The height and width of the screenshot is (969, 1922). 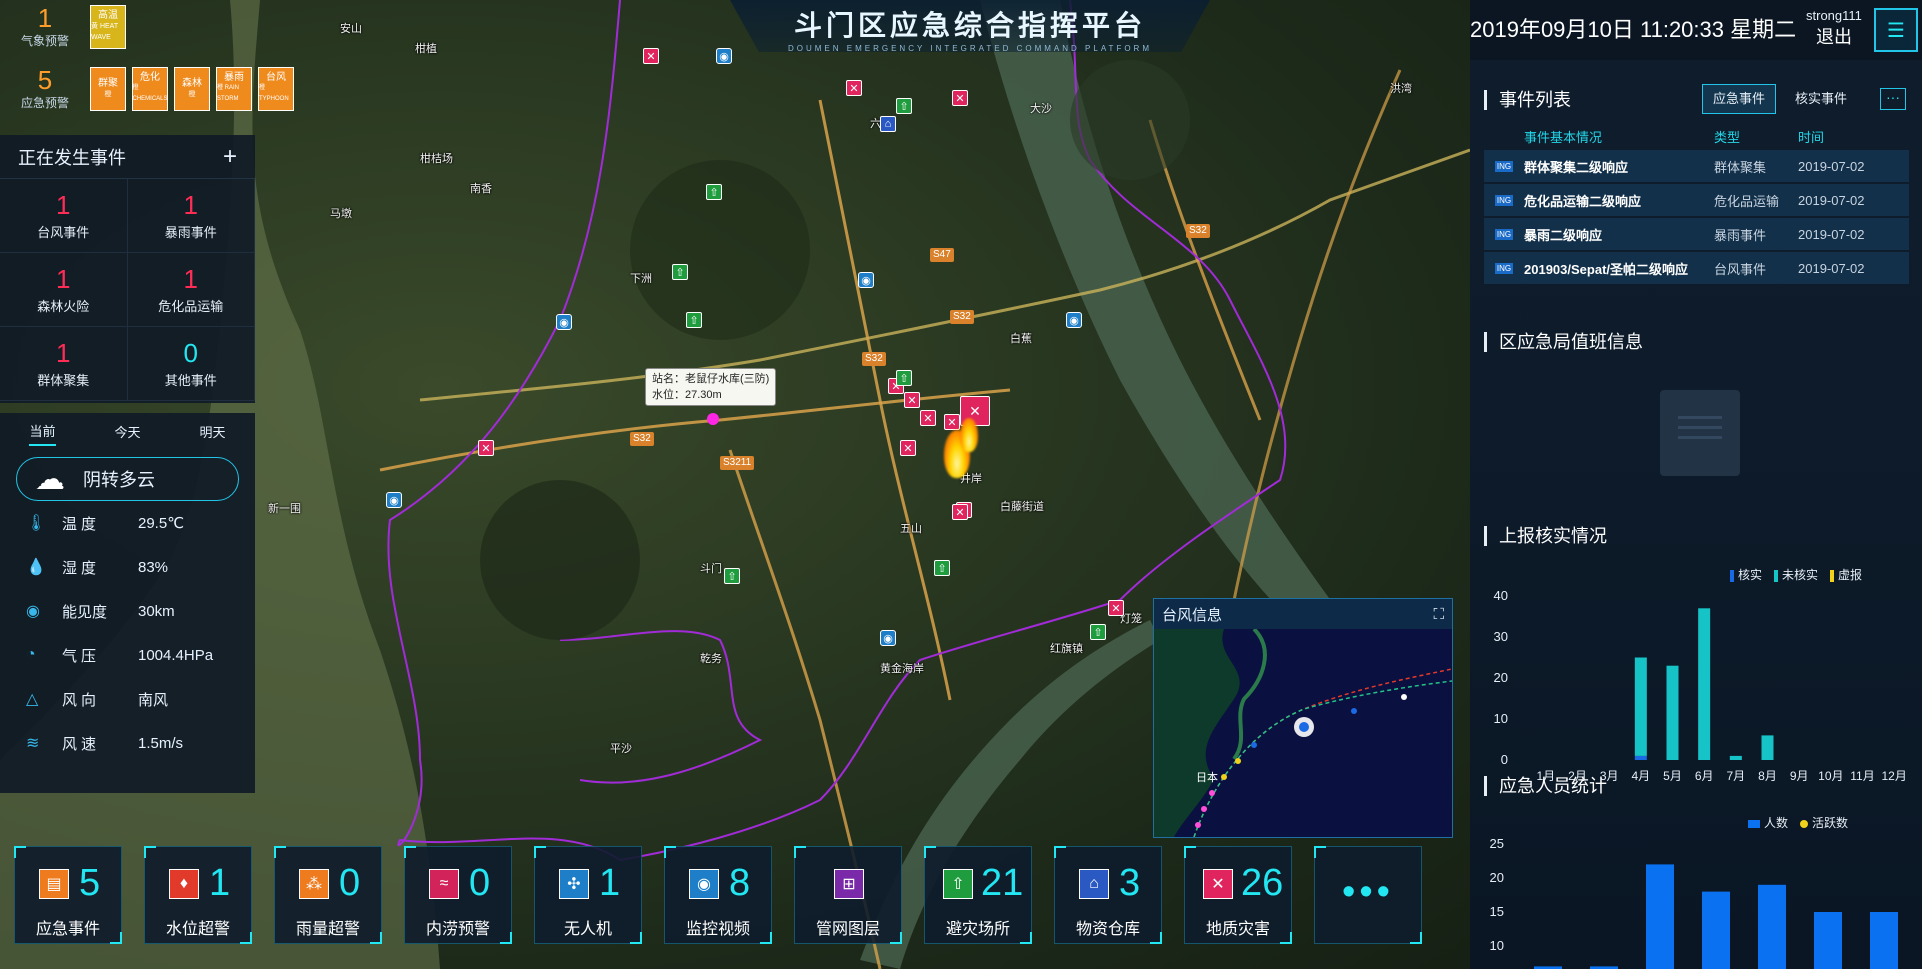 What do you see at coordinates (1696, 136) in the screenshot?
I see `event-table-header: 事件基本情况 类型 时间` at bounding box center [1696, 136].